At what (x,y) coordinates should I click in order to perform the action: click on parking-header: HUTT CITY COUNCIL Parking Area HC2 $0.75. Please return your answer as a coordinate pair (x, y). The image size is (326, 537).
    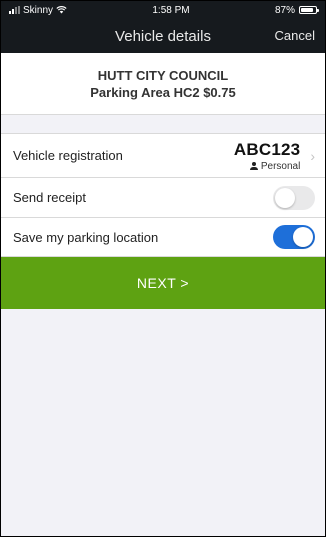
    Looking at the image, I should click on (163, 84).